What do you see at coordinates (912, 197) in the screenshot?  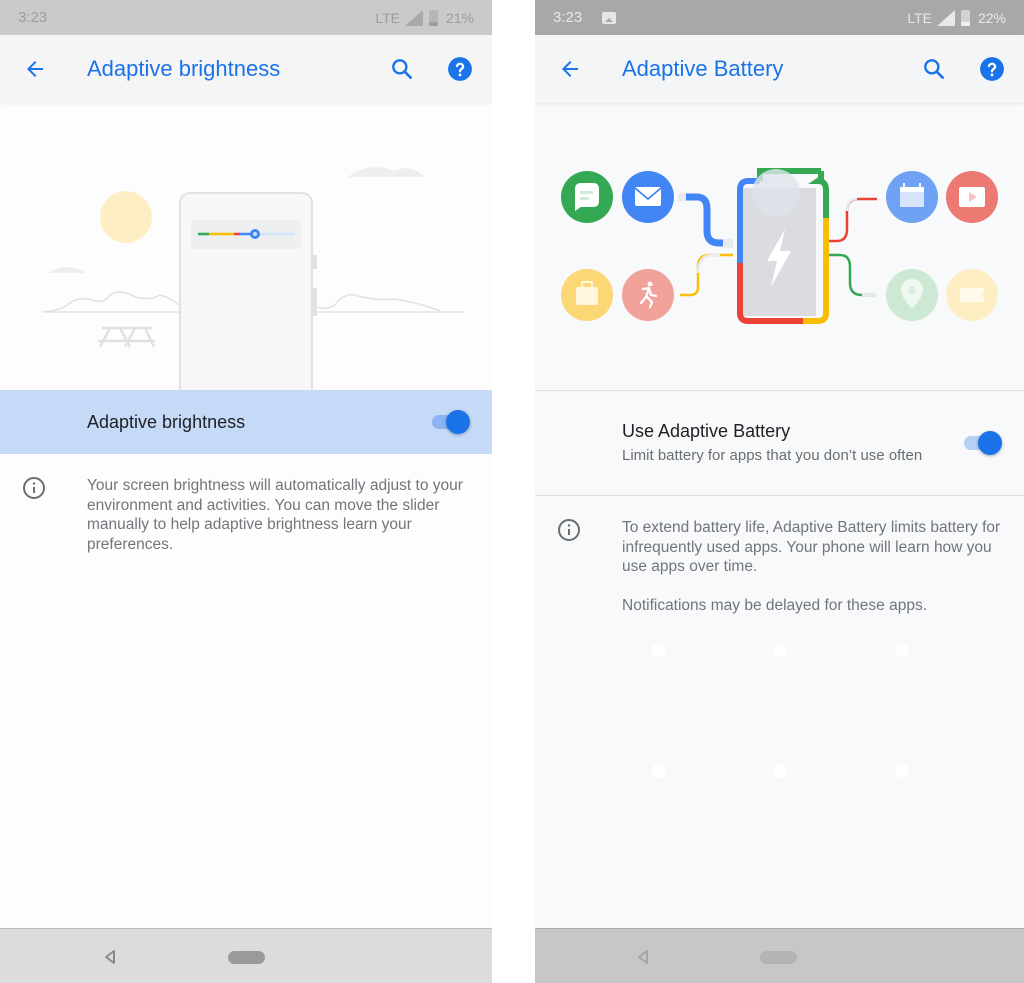 I see `app-icon-calendar` at bounding box center [912, 197].